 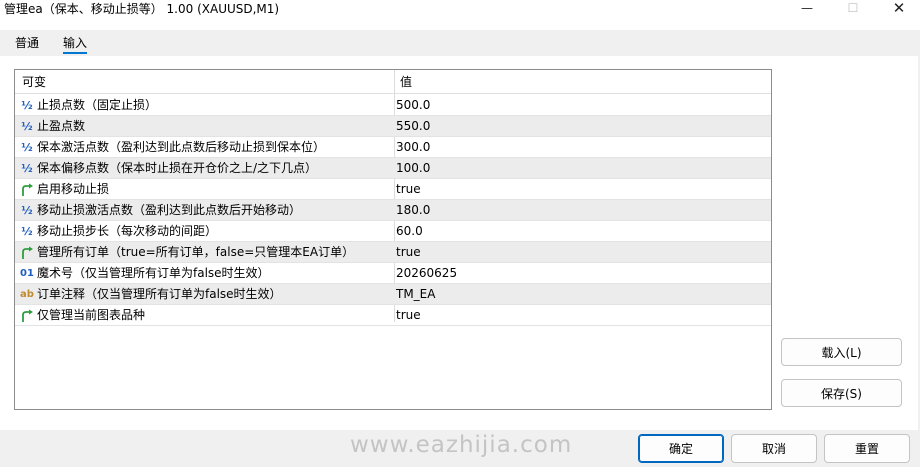 What do you see at coordinates (169, 210) in the screenshot?
I see `parameter-name: 移动止损激活点数（盈利达到此点数后开始移动）` at bounding box center [169, 210].